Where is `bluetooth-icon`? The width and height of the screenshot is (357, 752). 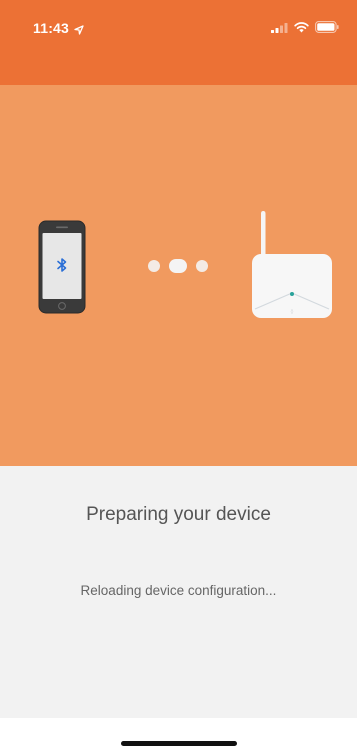
bluetooth-icon is located at coordinates (62, 267).